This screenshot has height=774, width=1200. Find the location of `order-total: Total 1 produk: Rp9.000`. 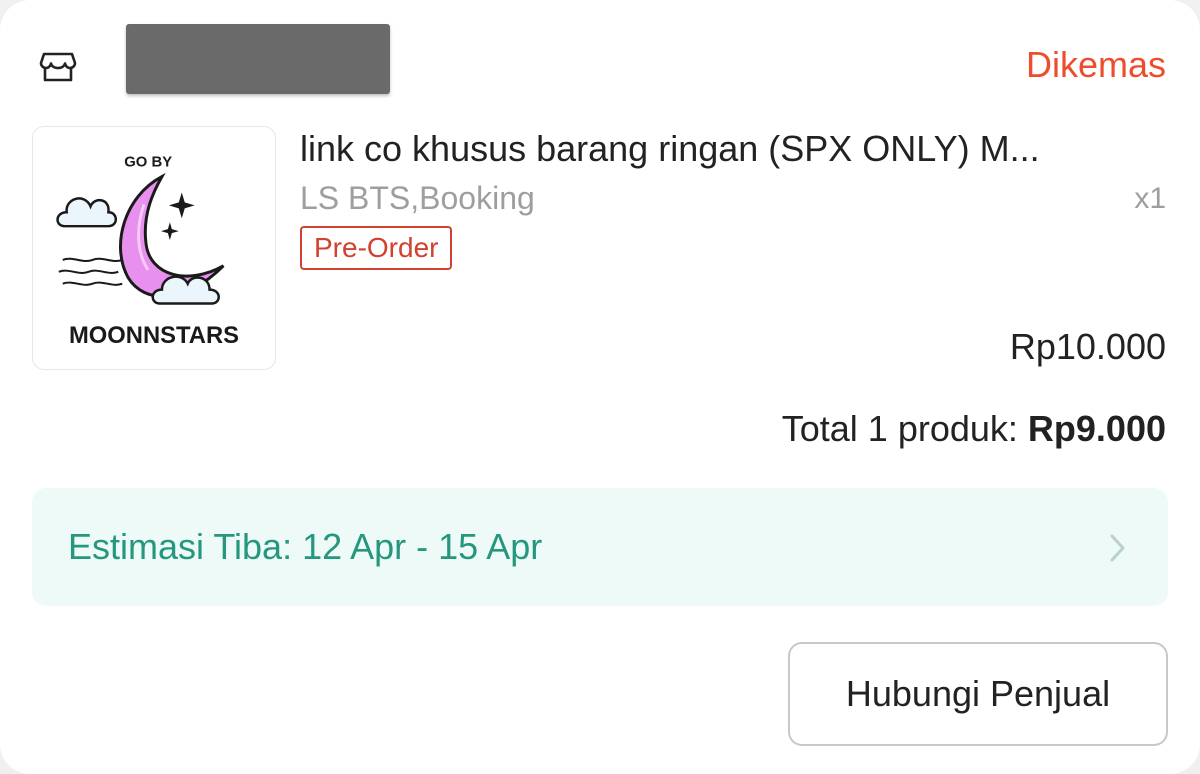

order-total: Total 1 produk: Rp9.000 is located at coordinates (974, 429).